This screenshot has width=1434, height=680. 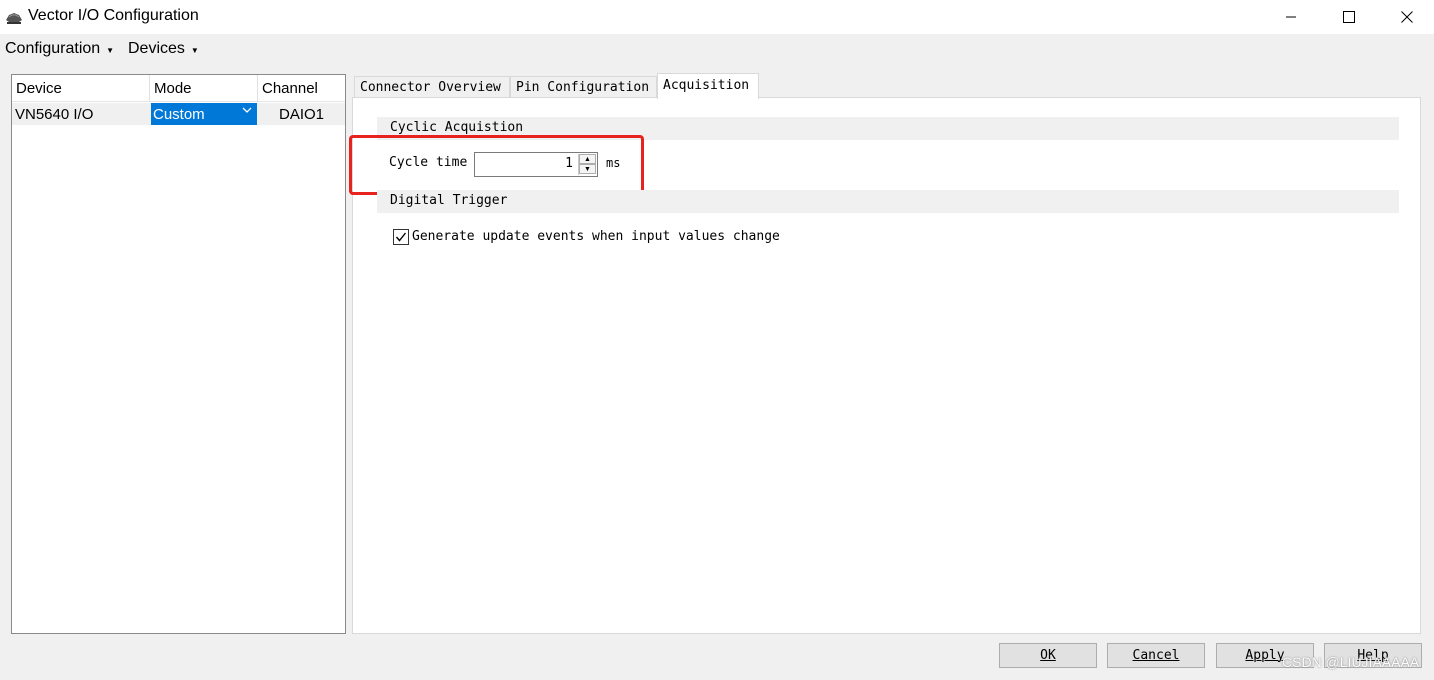 What do you see at coordinates (204, 88) in the screenshot?
I see `column-header-mode: Mode` at bounding box center [204, 88].